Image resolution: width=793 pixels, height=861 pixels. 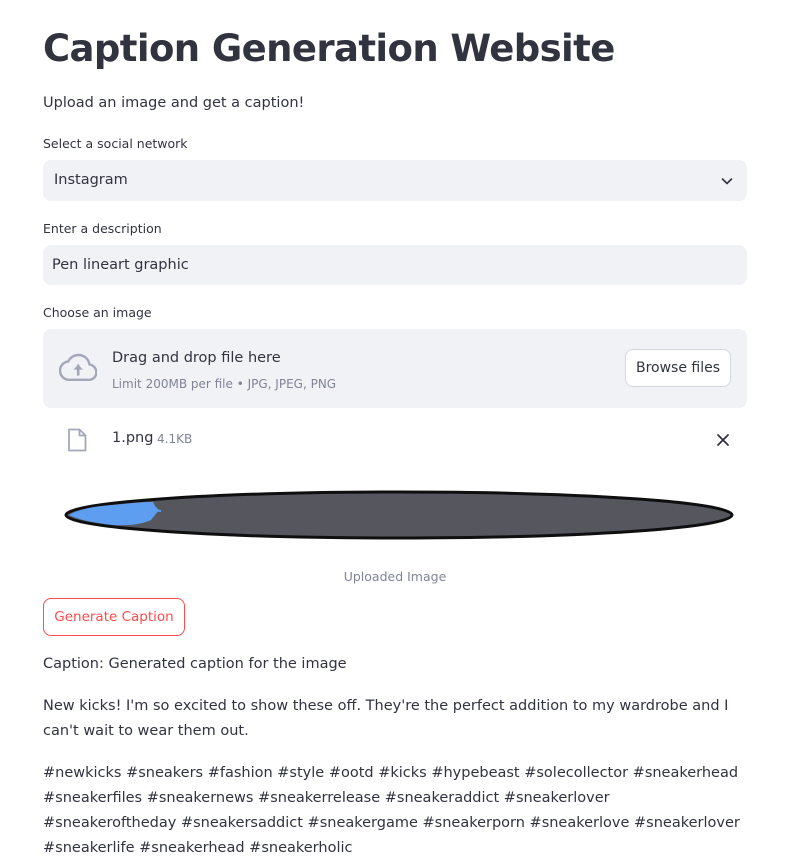 I want to click on file-size: 4.1KB, so click(x=175, y=439).